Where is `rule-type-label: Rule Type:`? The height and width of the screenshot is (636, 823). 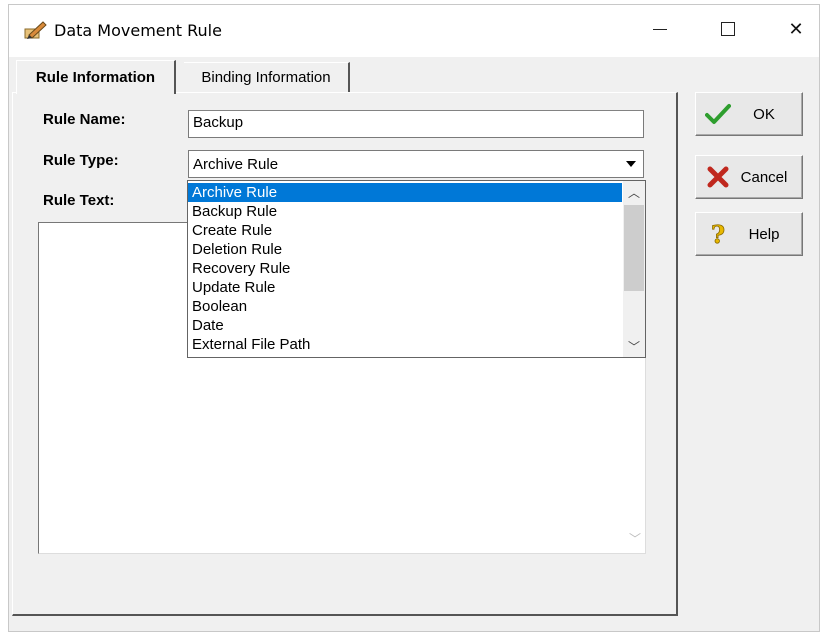
rule-type-label: Rule Type: is located at coordinates (81, 160).